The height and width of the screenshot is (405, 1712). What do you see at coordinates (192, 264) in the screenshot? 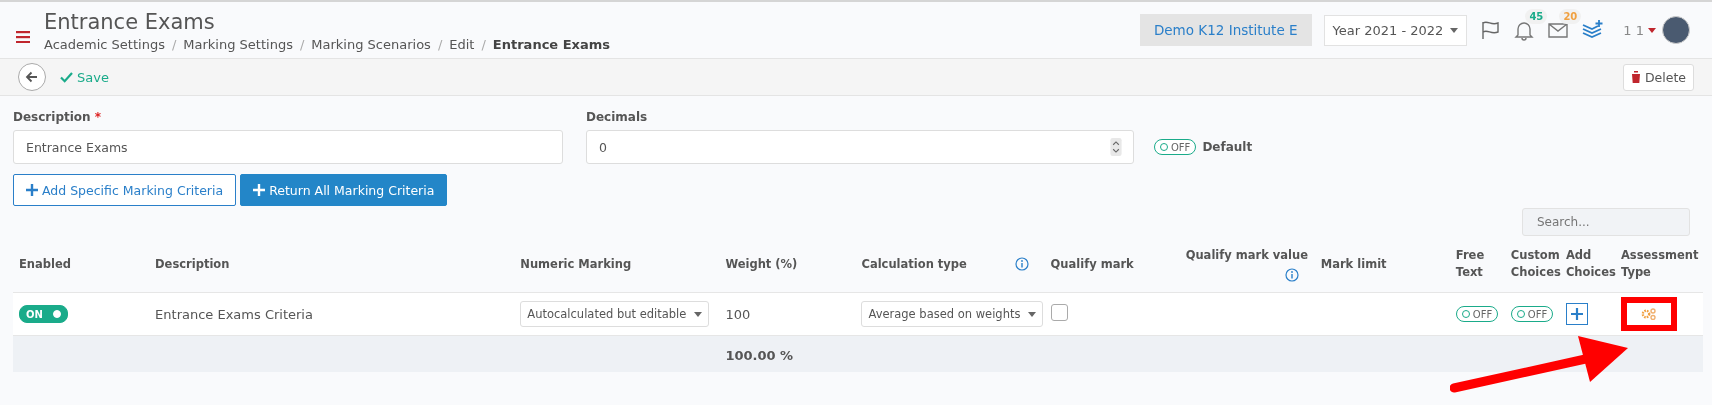
I see `column-header: Description` at bounding box center [192, 264].